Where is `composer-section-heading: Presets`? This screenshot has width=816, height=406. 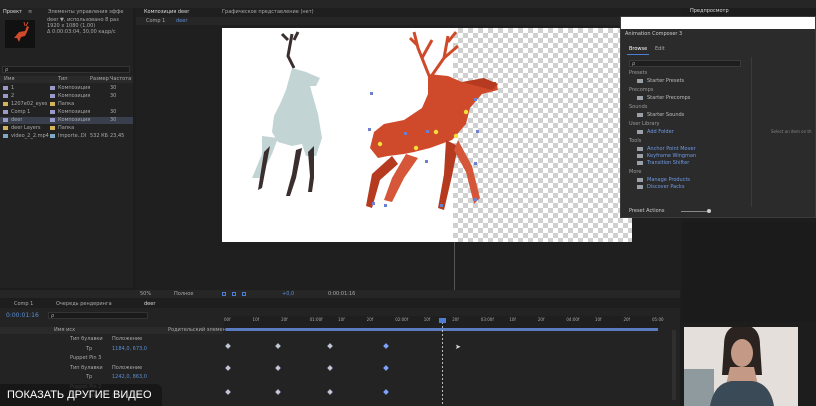 composer-section-heading: Presets is located at coordinates (638, 73).